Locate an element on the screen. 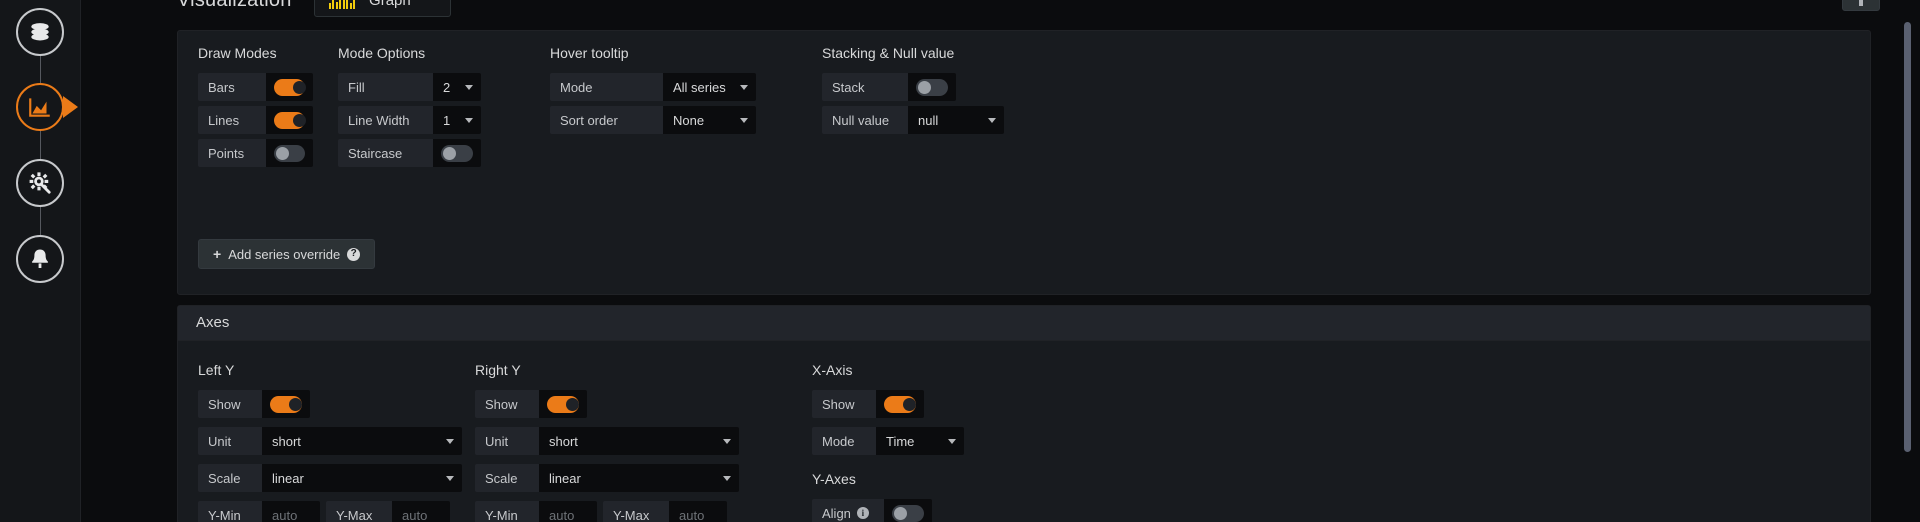  x-axis-show-toggle-cell is located at coordinates (900, 404).